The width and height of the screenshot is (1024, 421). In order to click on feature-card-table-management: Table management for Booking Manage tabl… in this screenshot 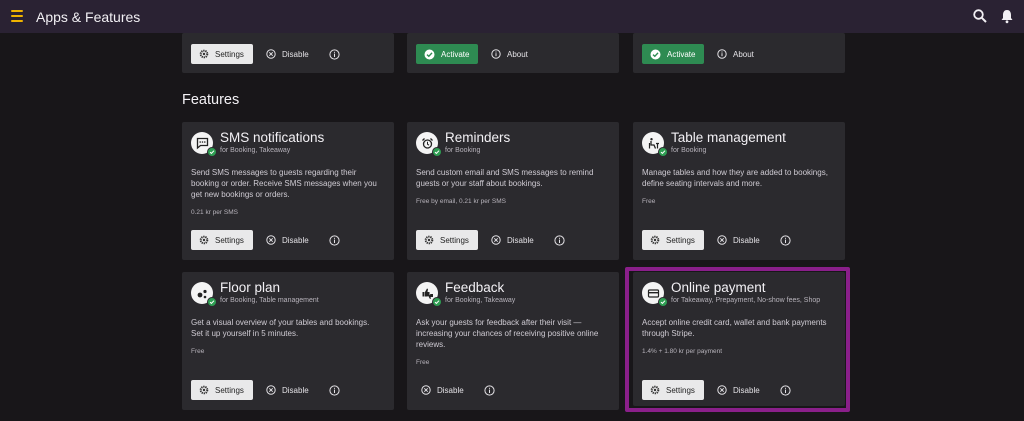, I will do `click(739, 191)`.